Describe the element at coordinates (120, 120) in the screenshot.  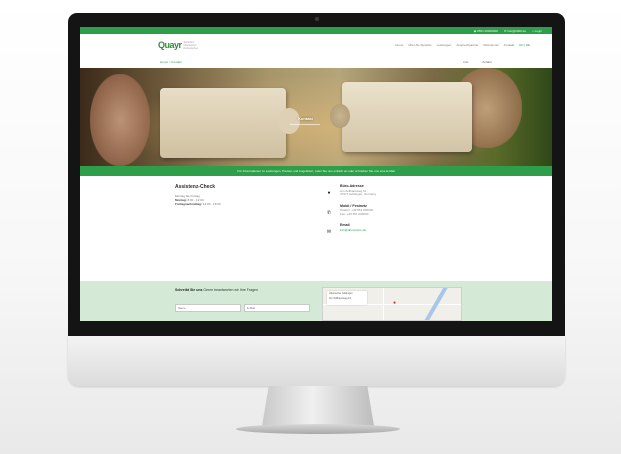
I see `hand-left` at that location.